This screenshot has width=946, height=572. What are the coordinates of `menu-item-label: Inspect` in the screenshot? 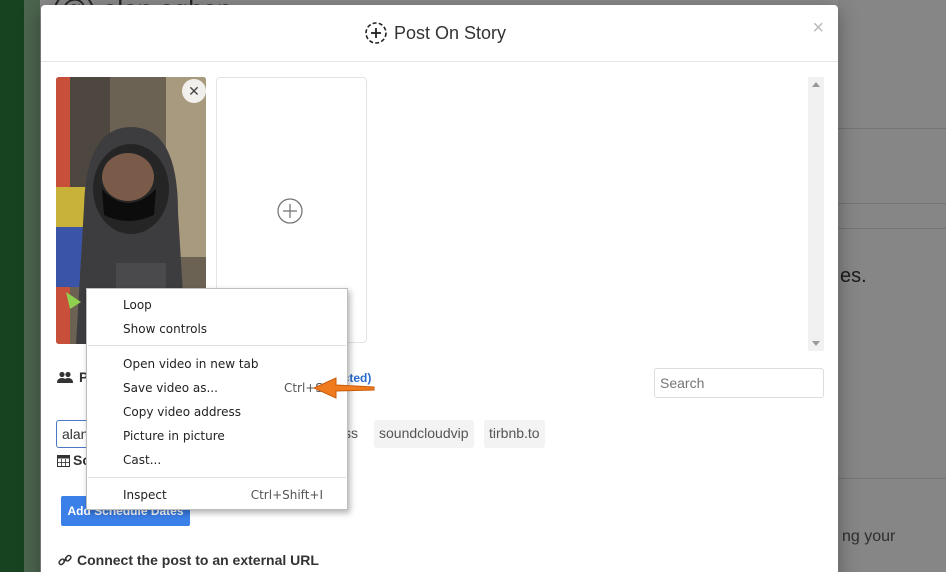 It's located at (145, 495).